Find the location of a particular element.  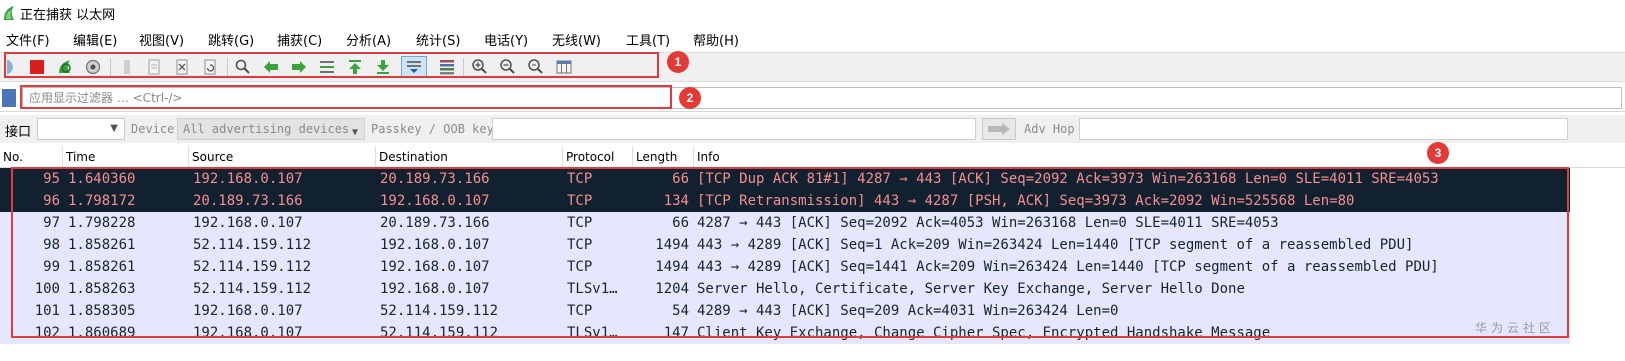

column-info: Info is located at coordinates (1159, 157).